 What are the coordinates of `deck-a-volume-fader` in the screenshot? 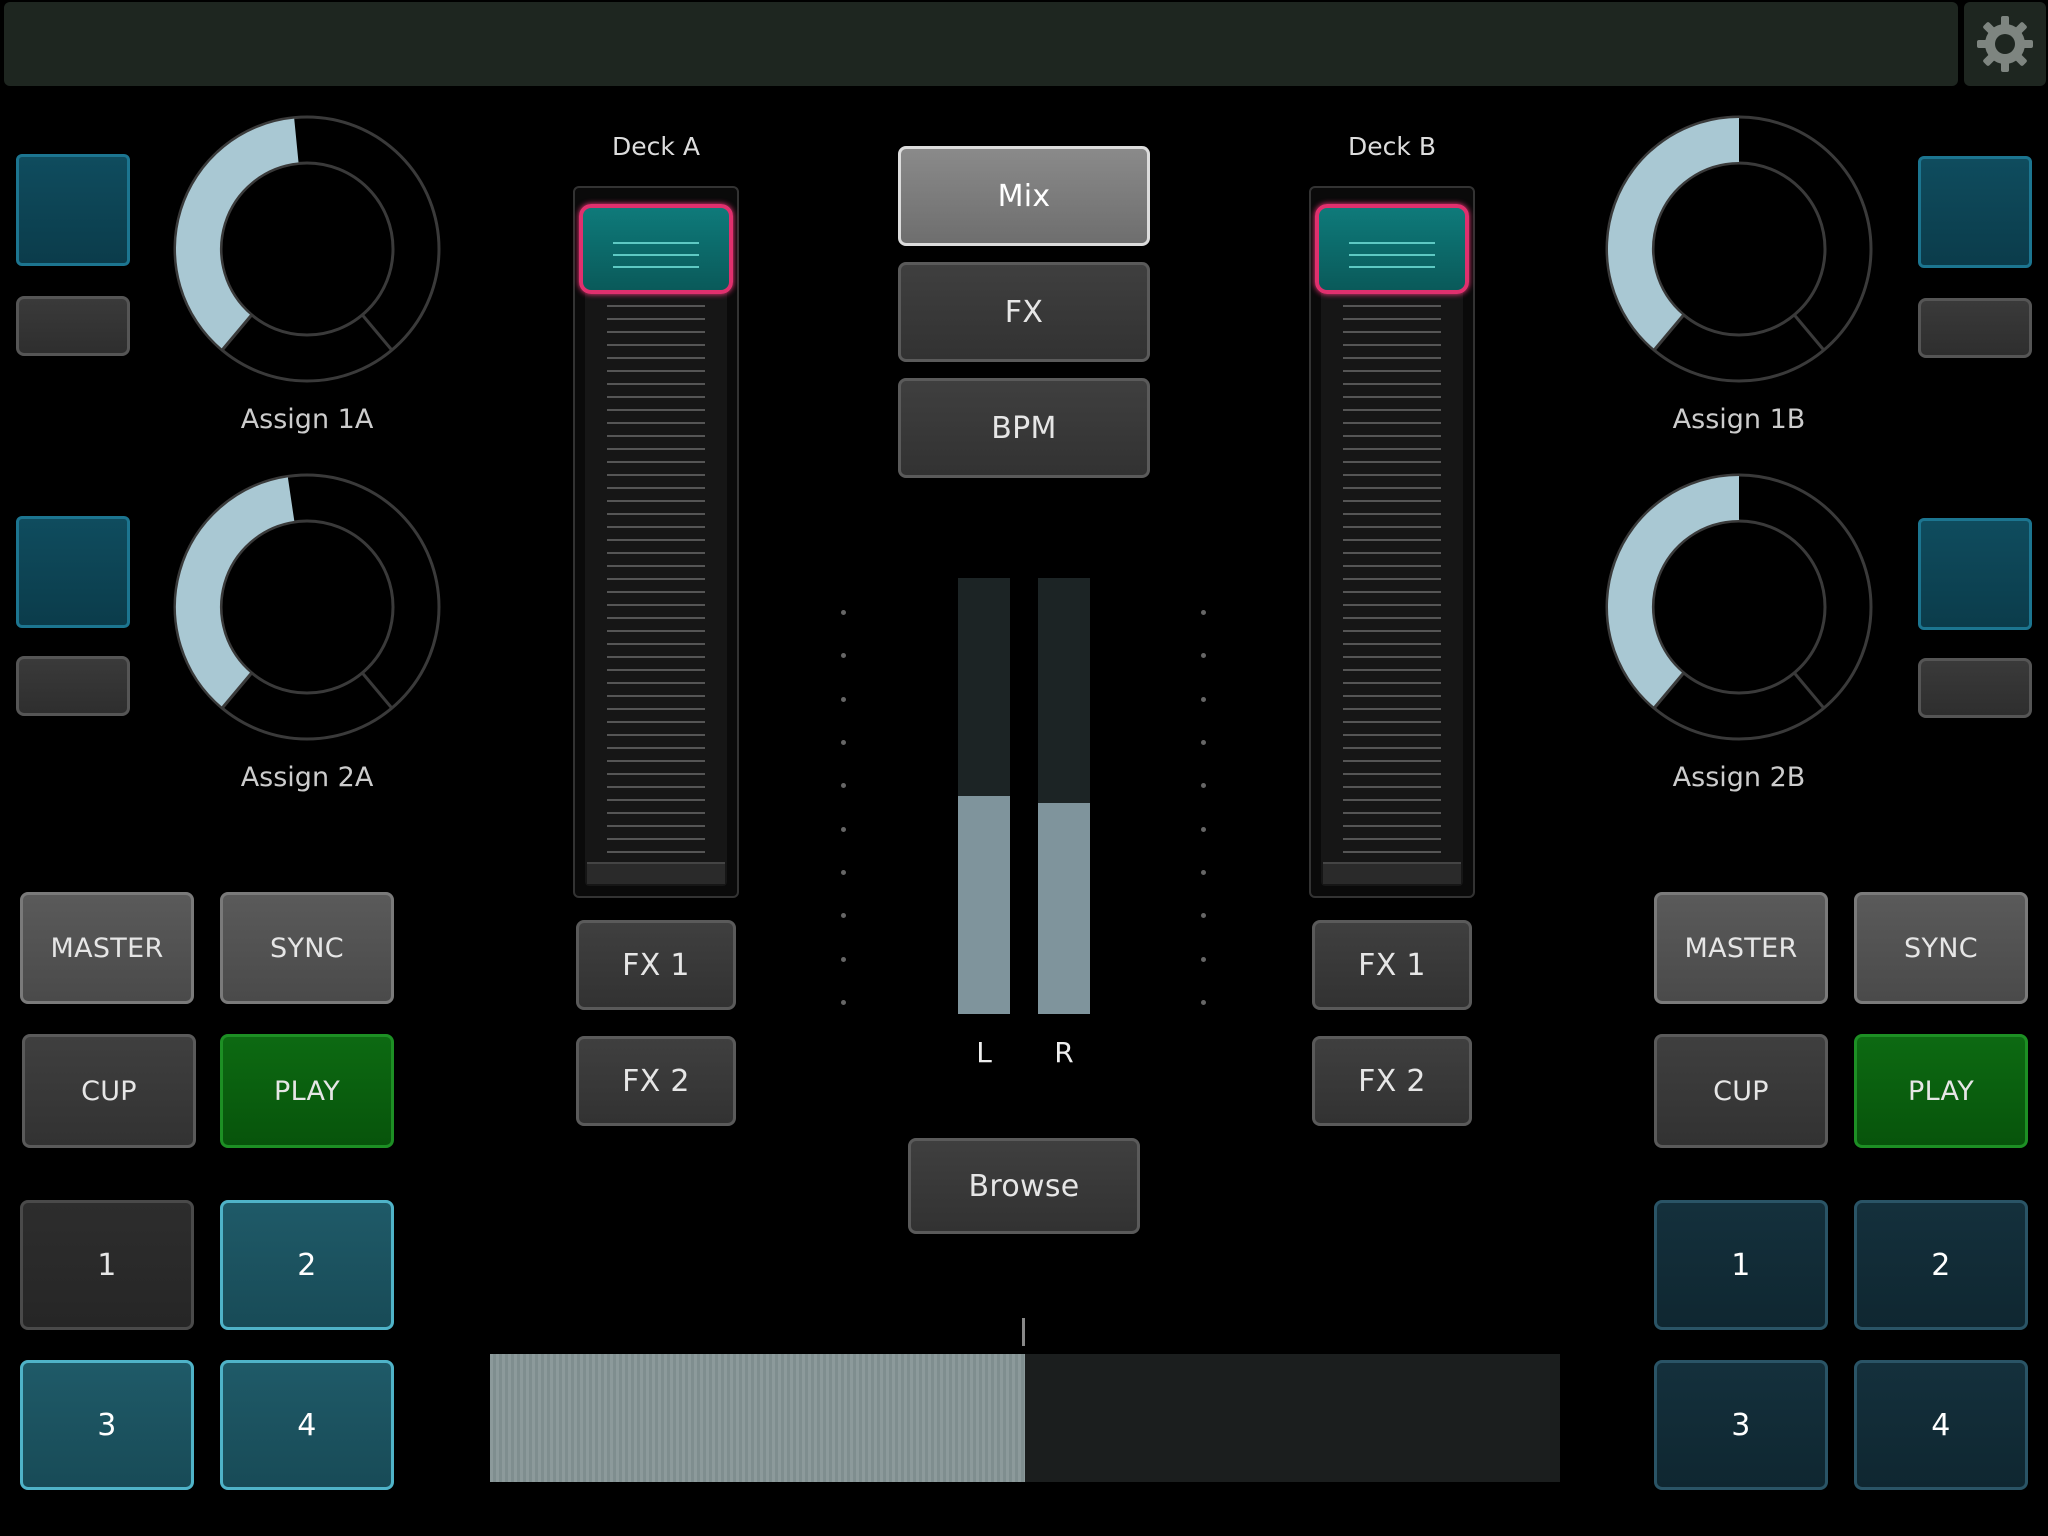 It's located at (656, 542).